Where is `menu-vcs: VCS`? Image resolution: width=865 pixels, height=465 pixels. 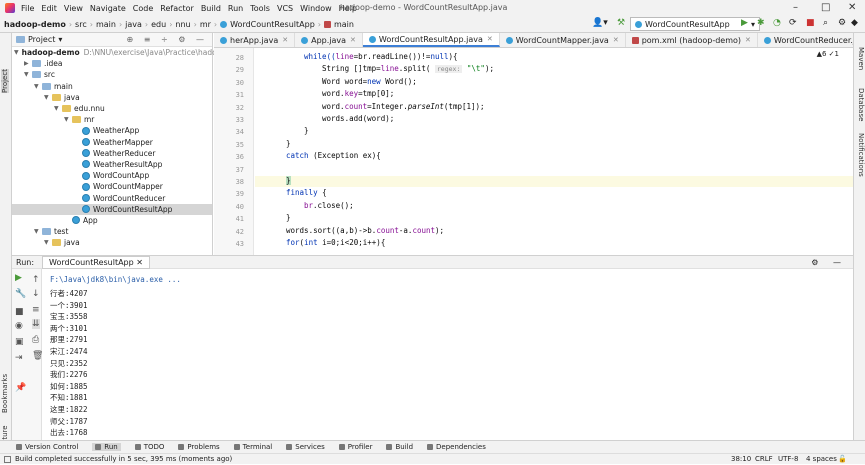 menu-vcs: VCS is located at coordinates (285, 8).